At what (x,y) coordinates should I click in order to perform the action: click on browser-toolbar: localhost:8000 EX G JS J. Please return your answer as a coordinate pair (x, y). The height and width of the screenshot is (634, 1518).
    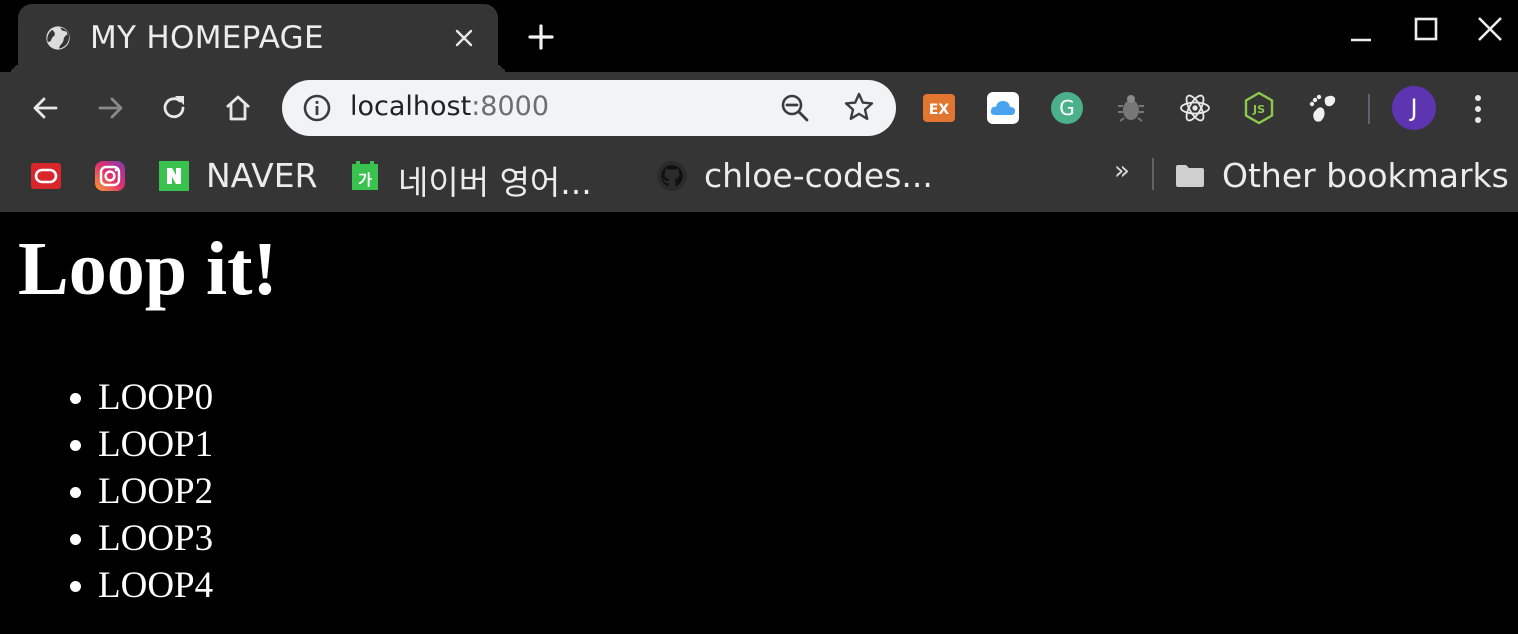
    Looking at the image, I should click on (759, 108).